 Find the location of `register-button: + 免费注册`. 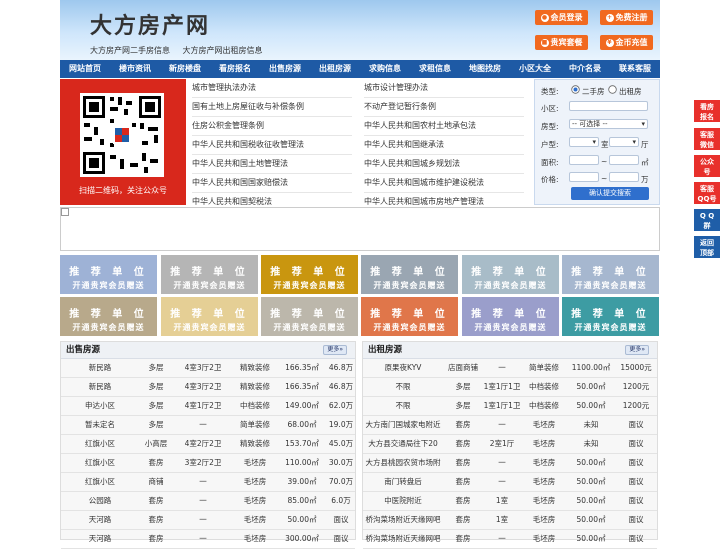

register-button: + 免费注册 is located at coordinates (626, 17).